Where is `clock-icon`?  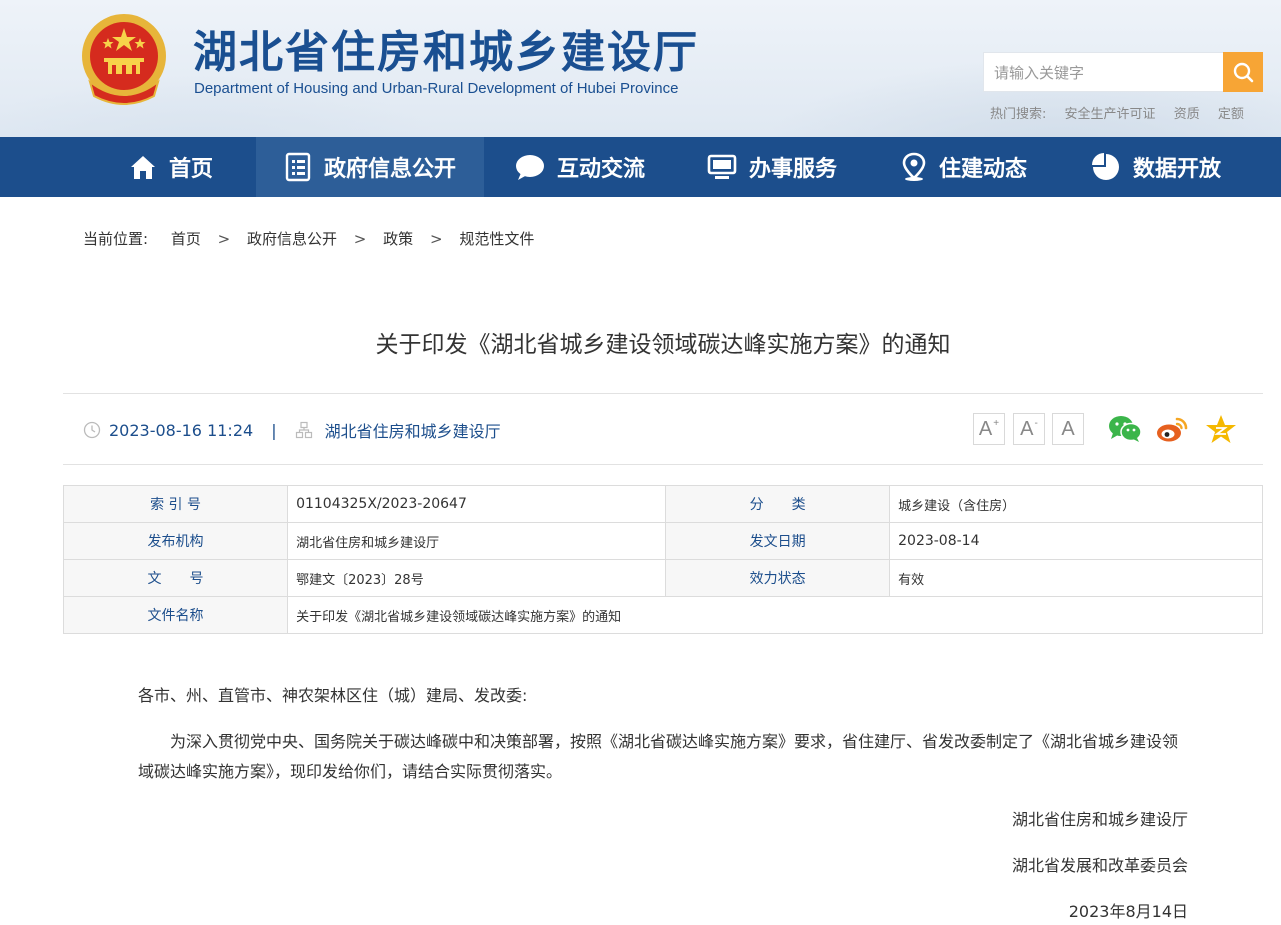 clock-icon is located at coordinates (92, 430).